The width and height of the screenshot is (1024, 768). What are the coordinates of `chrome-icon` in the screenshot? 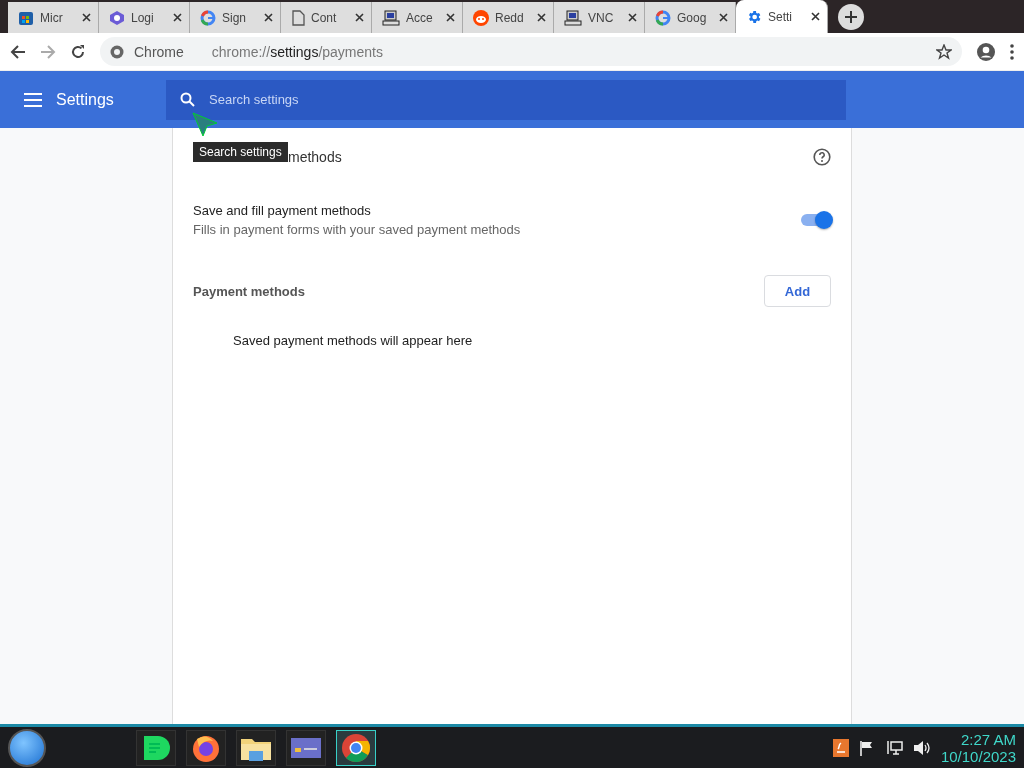 It's located at (356, 747).